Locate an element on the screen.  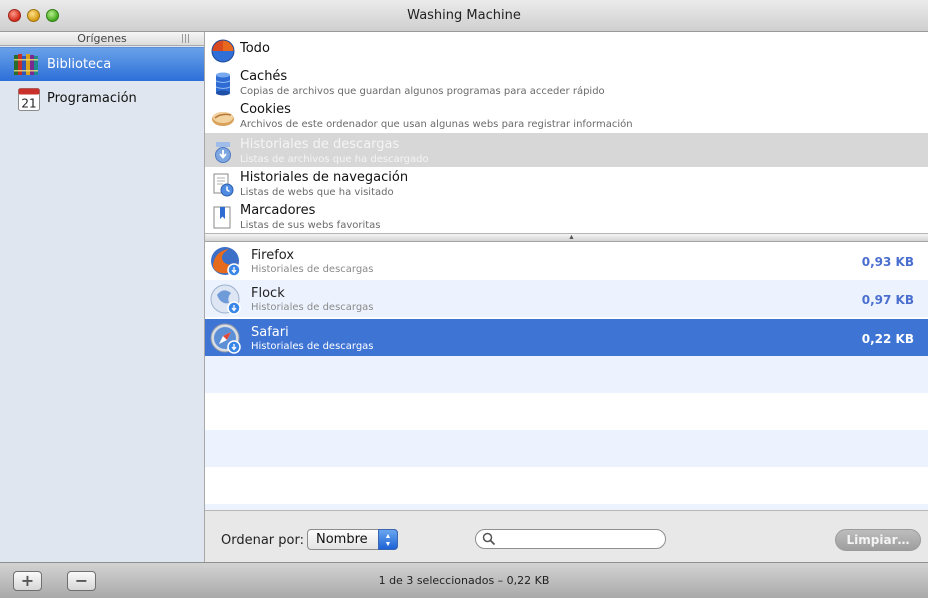
browser-name: Safari is located at coordinates (270, 332).